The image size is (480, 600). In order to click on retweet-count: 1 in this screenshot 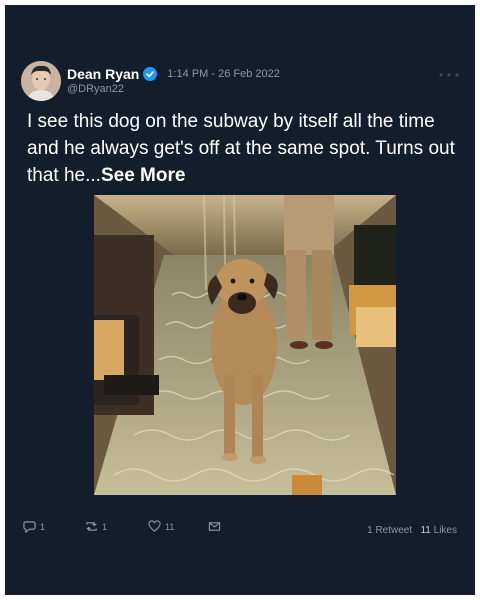, I will do `click(105, 526)`.